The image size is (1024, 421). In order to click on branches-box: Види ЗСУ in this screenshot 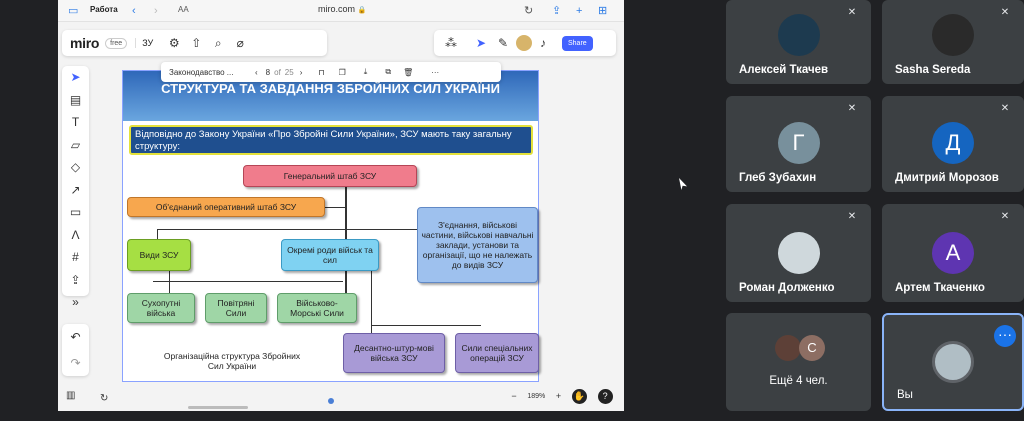, I will do `click(159, 255)`.